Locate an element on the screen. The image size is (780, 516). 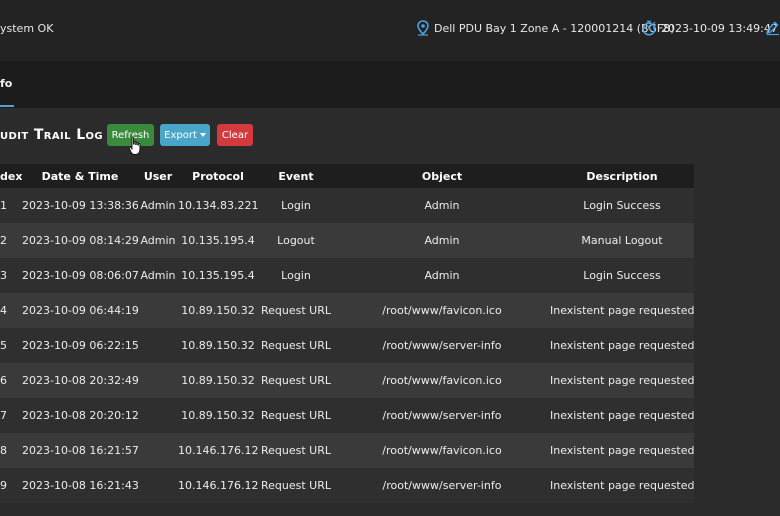
system-status: ystem OK is located at coordinates (27, 28).